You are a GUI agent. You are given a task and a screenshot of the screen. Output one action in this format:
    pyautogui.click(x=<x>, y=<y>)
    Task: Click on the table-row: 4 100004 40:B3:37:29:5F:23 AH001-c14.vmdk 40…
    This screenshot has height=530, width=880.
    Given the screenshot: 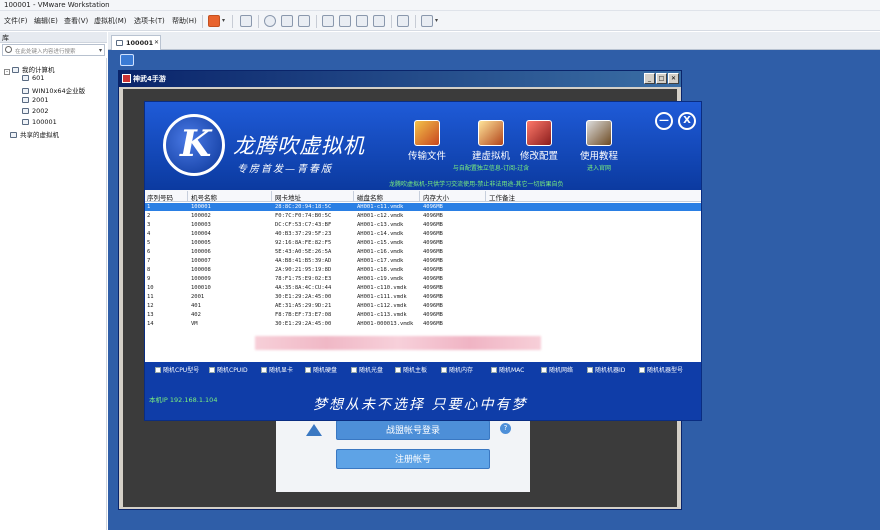 What is the action you would take?
    pyautogui.click(x=423, y=234)
    